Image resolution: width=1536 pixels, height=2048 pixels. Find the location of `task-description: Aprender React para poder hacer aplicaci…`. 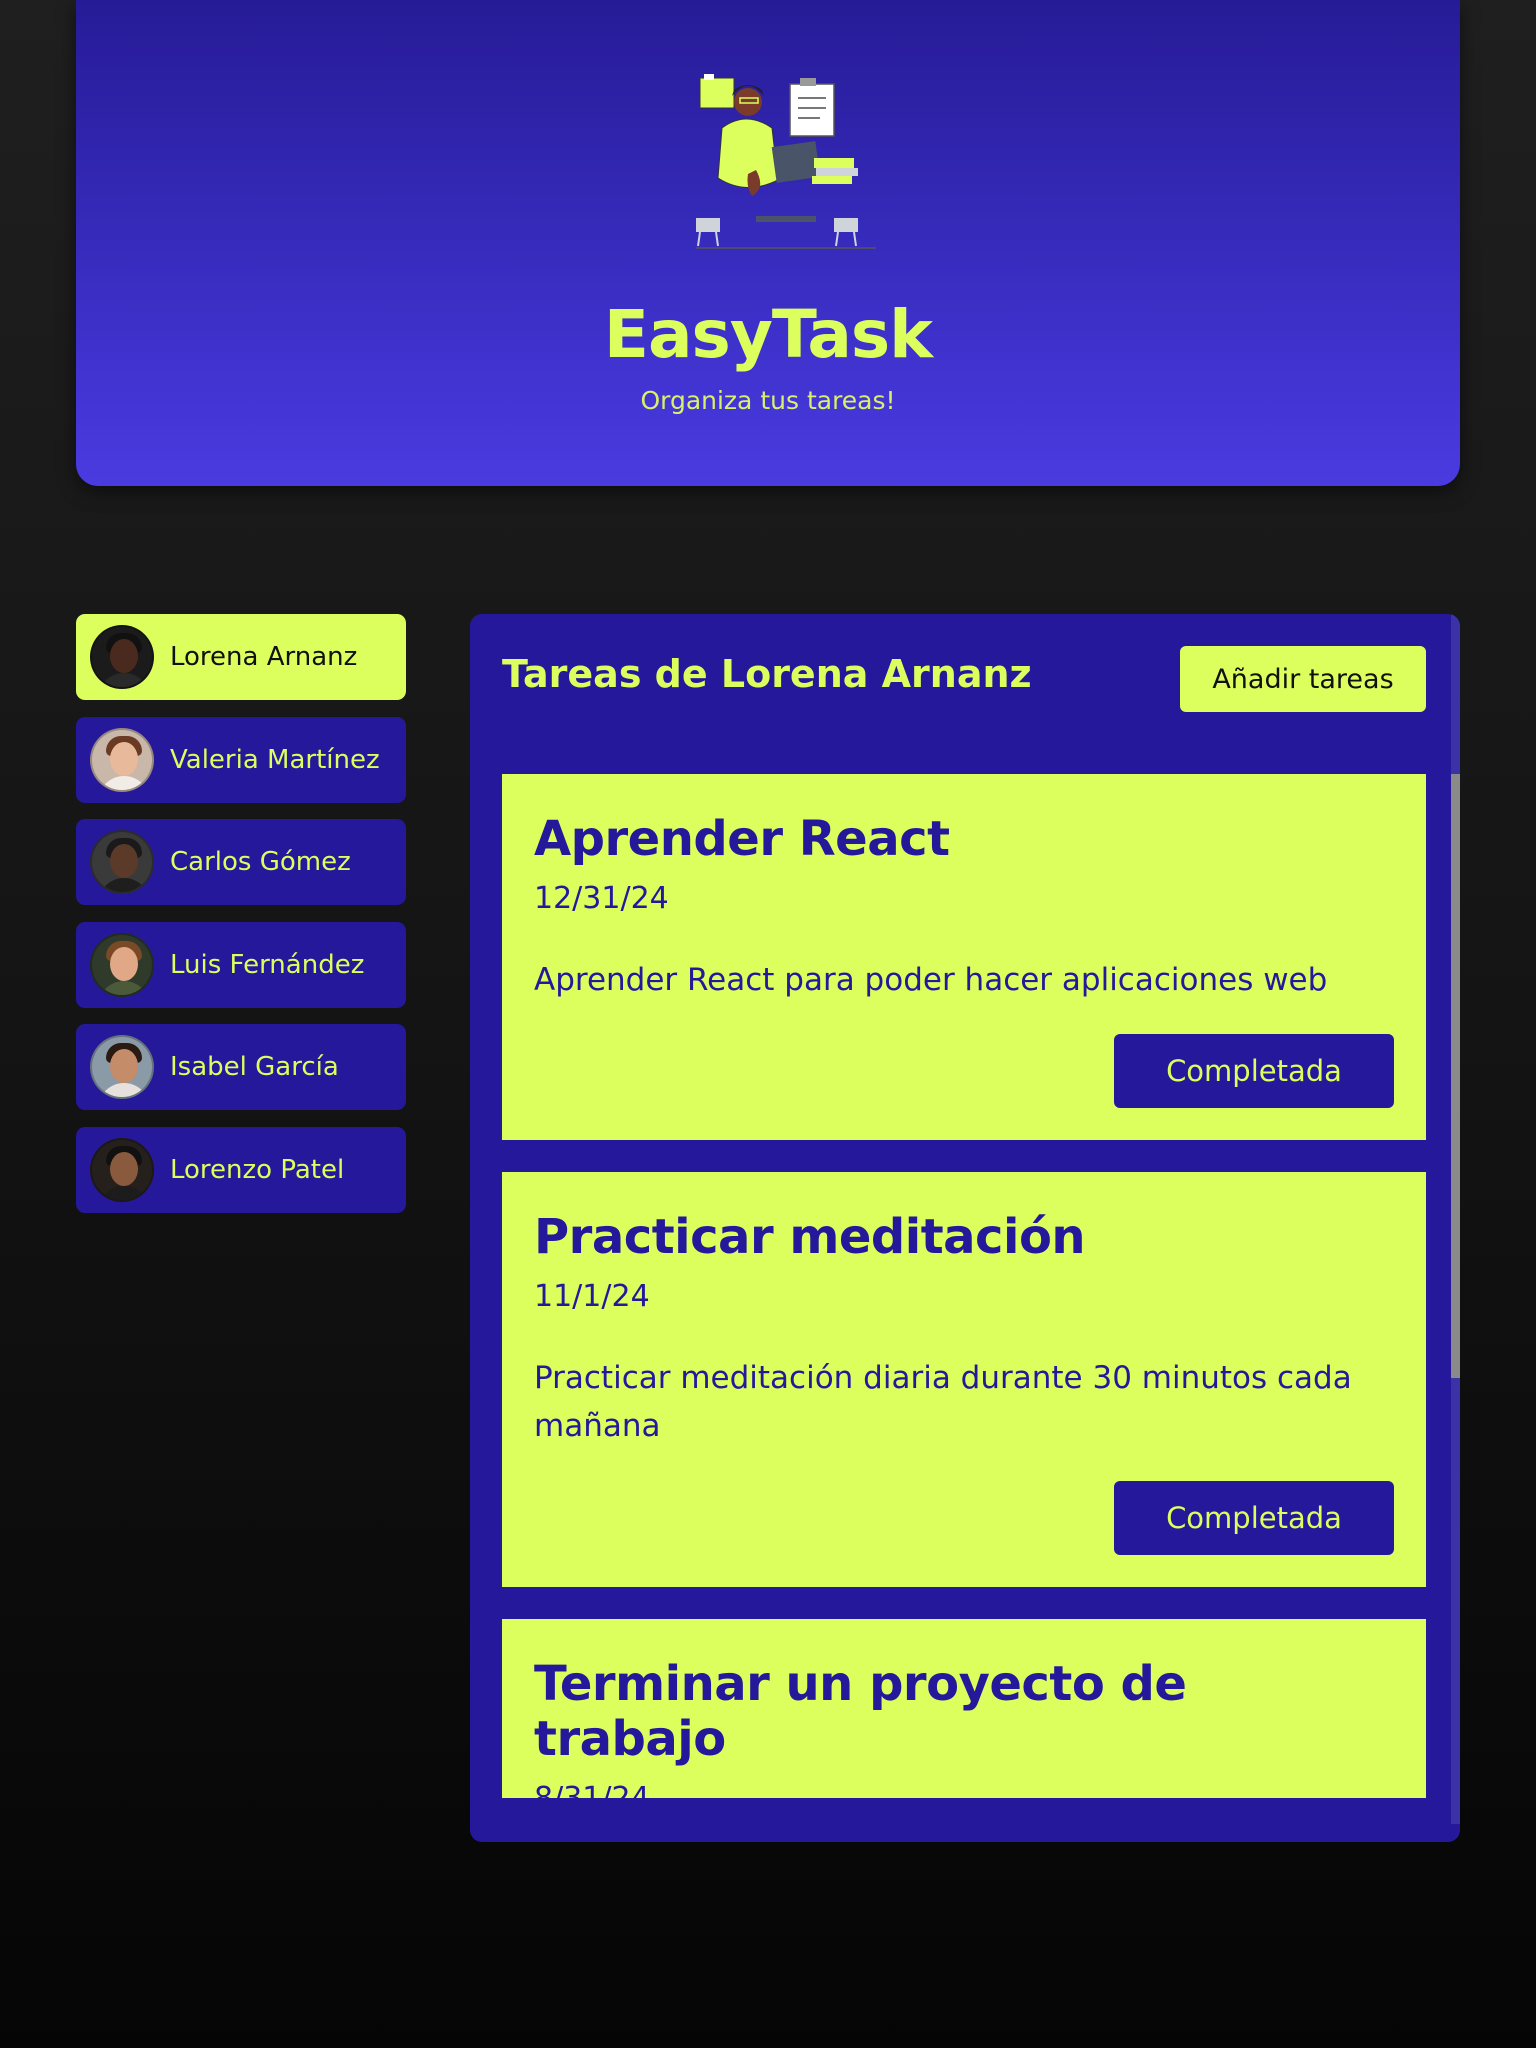

task-description: Aprender React para poder hacer aplicaci… is located at coordinates (931, 980).